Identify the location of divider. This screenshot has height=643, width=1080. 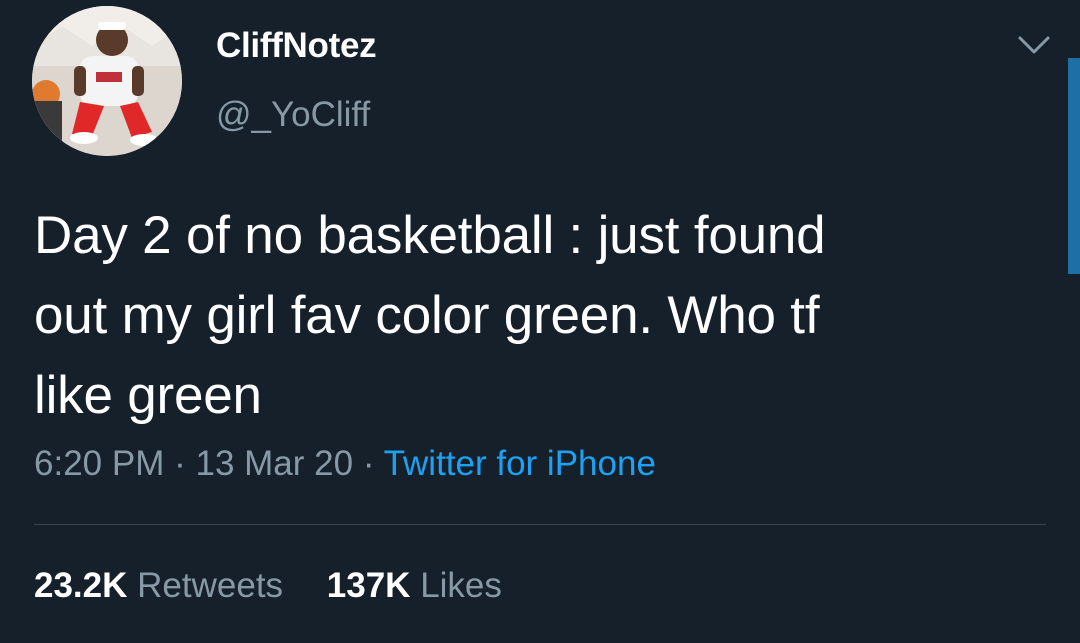
(540, 524).